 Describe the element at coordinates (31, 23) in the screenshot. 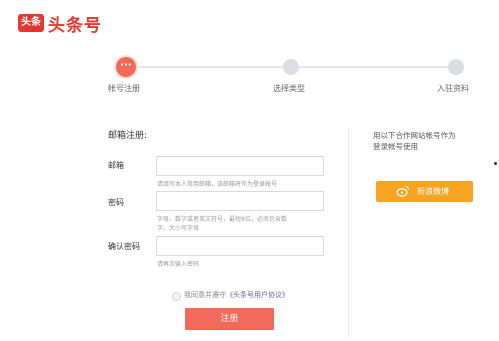

I see `logo-mark: 头条` at that location.